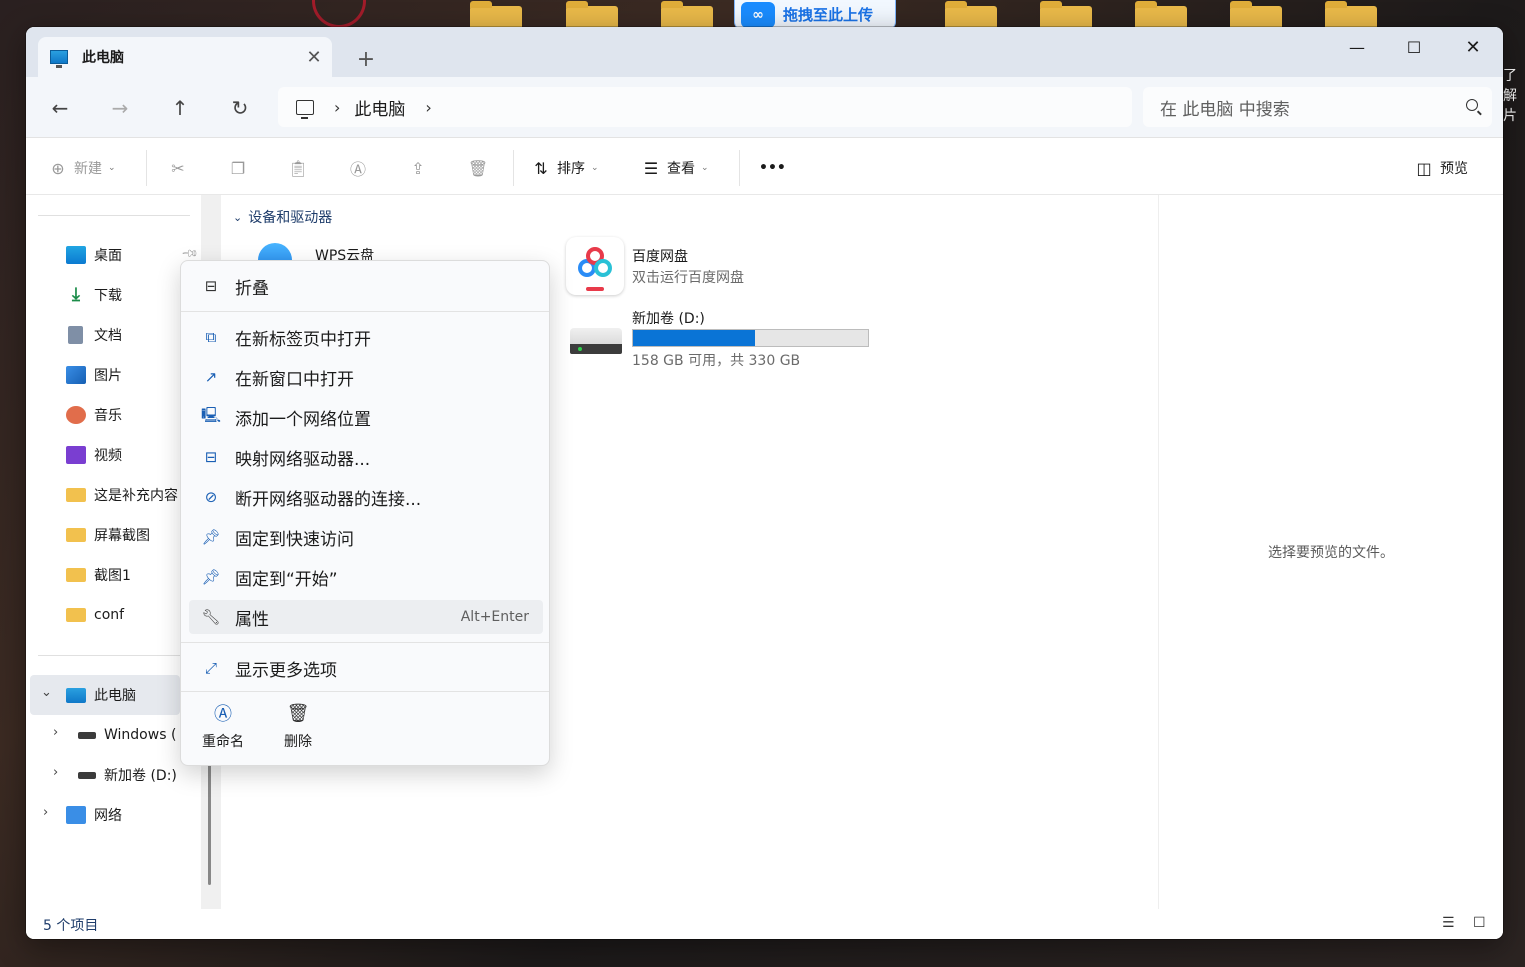 The image size is (1525, 967). Describe the element at coordinates (603, 268) in the screenshot. I see `baidu-logo-ring` at that location.